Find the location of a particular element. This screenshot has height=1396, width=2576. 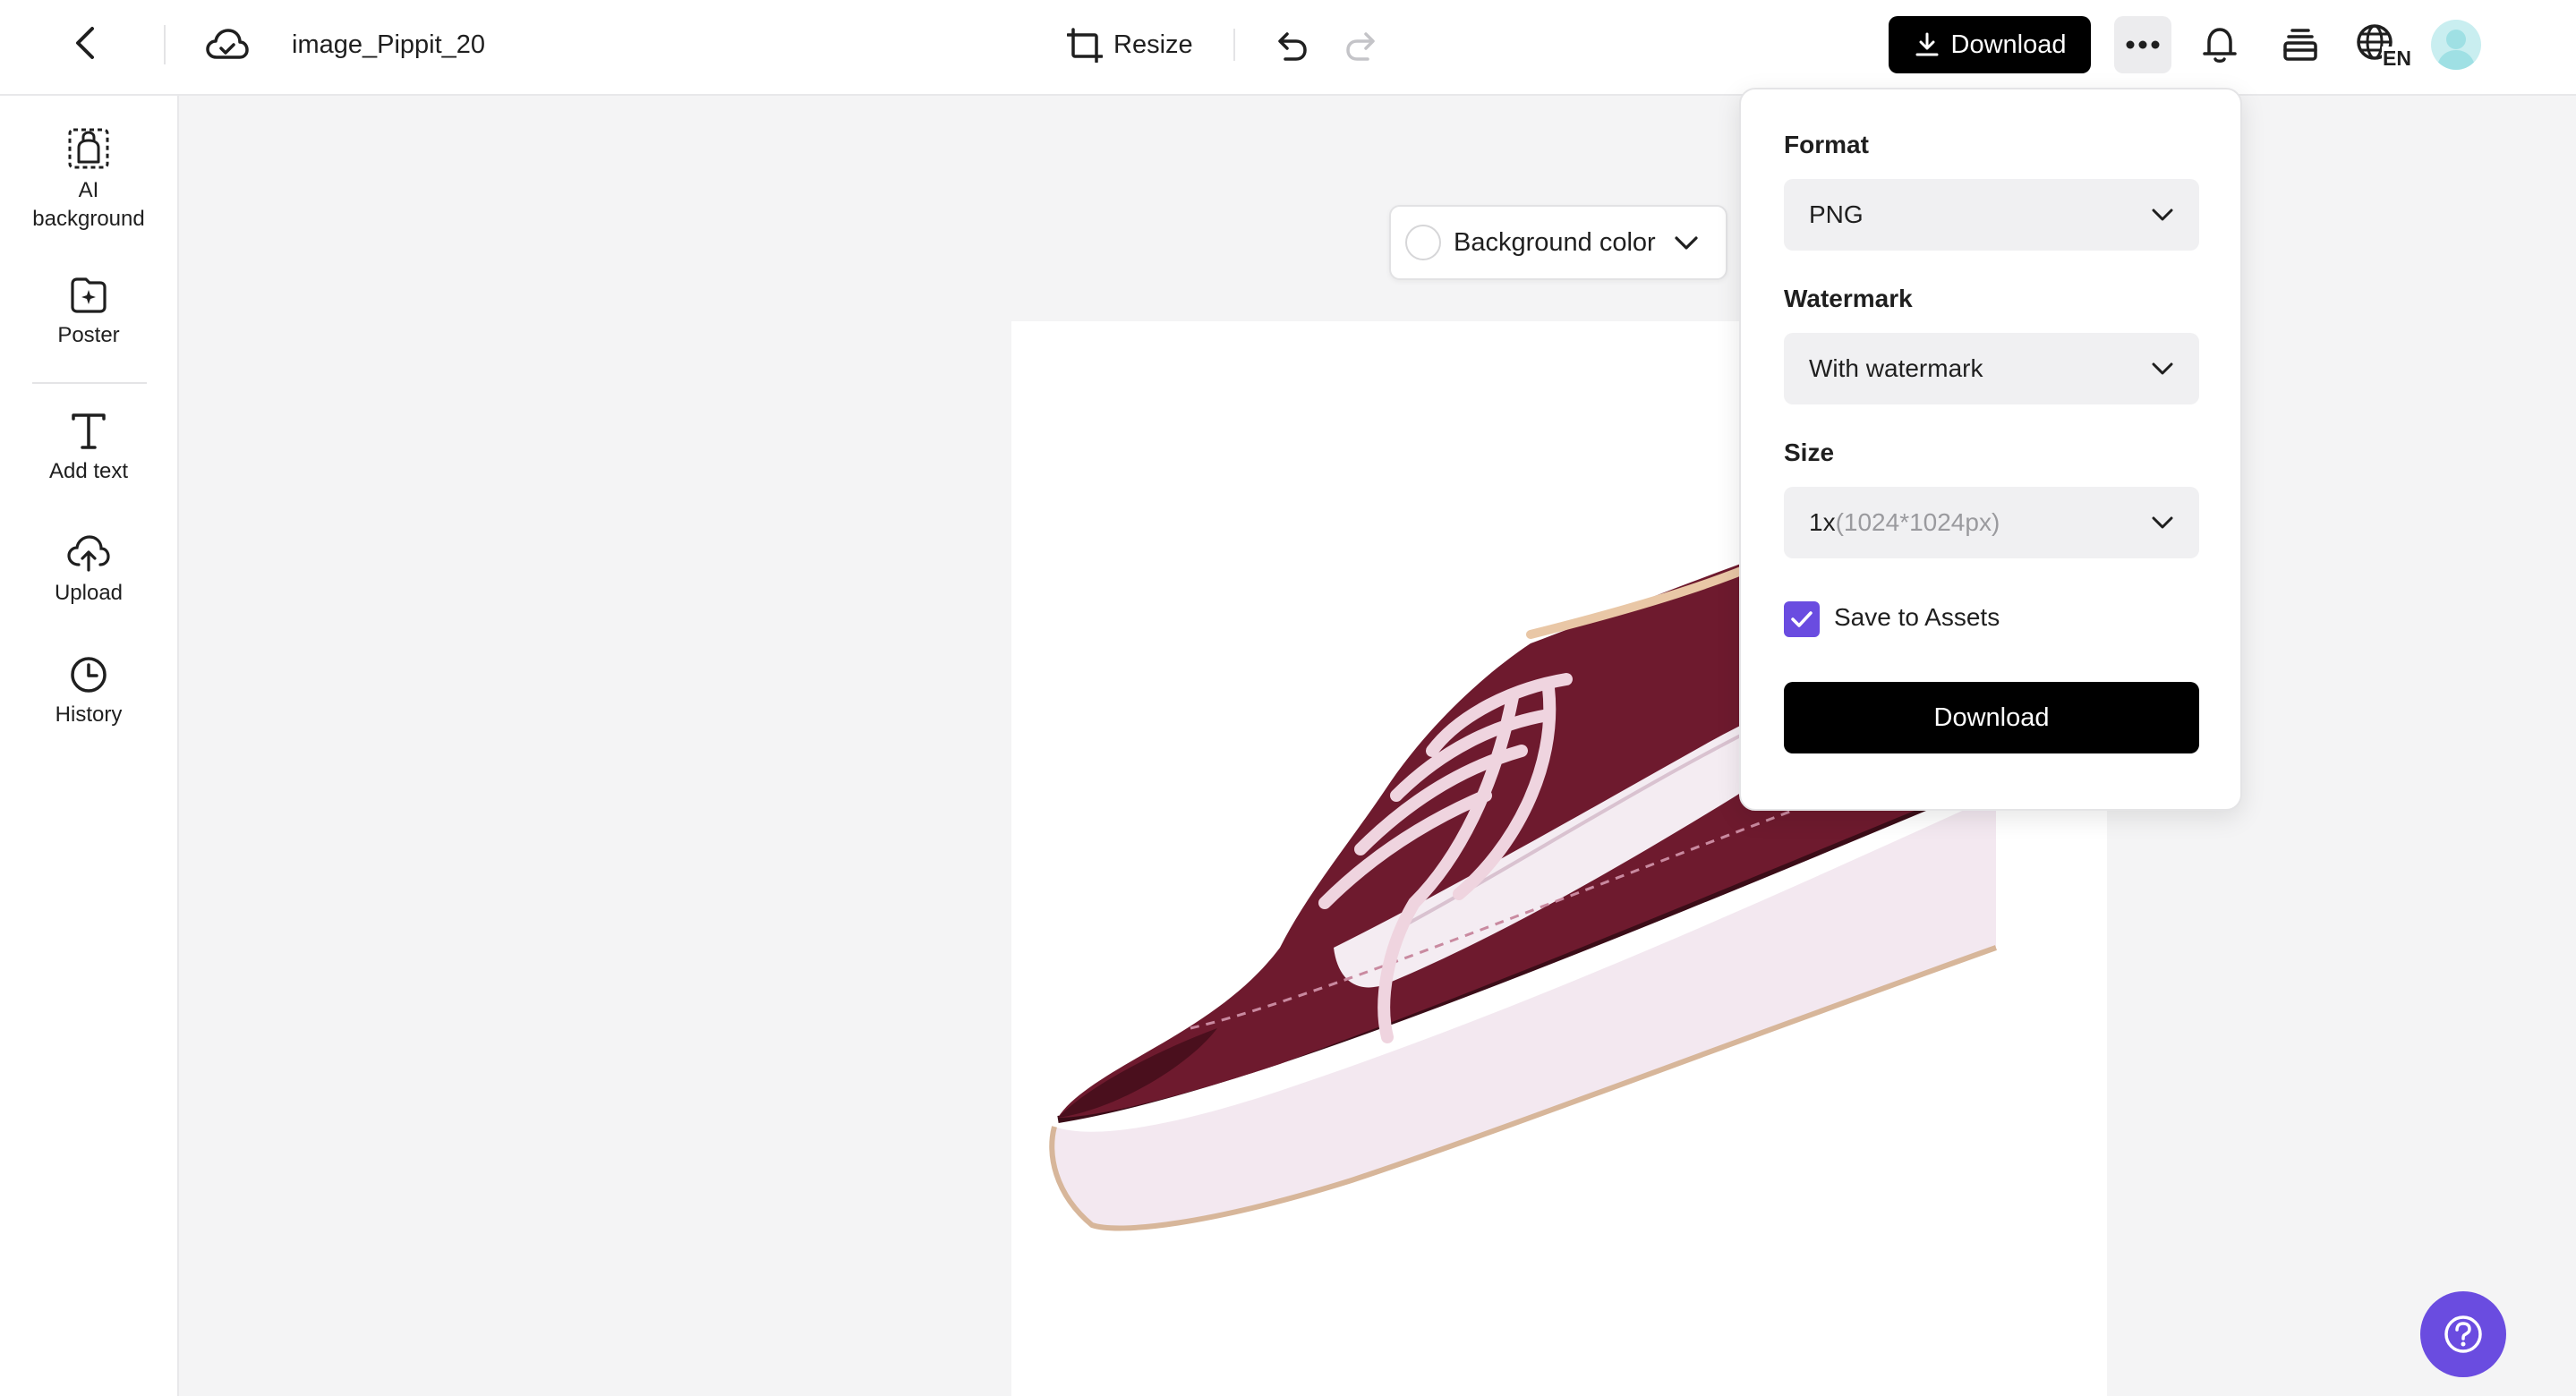

chevron-left-icon is located at coordinates (85, 43).